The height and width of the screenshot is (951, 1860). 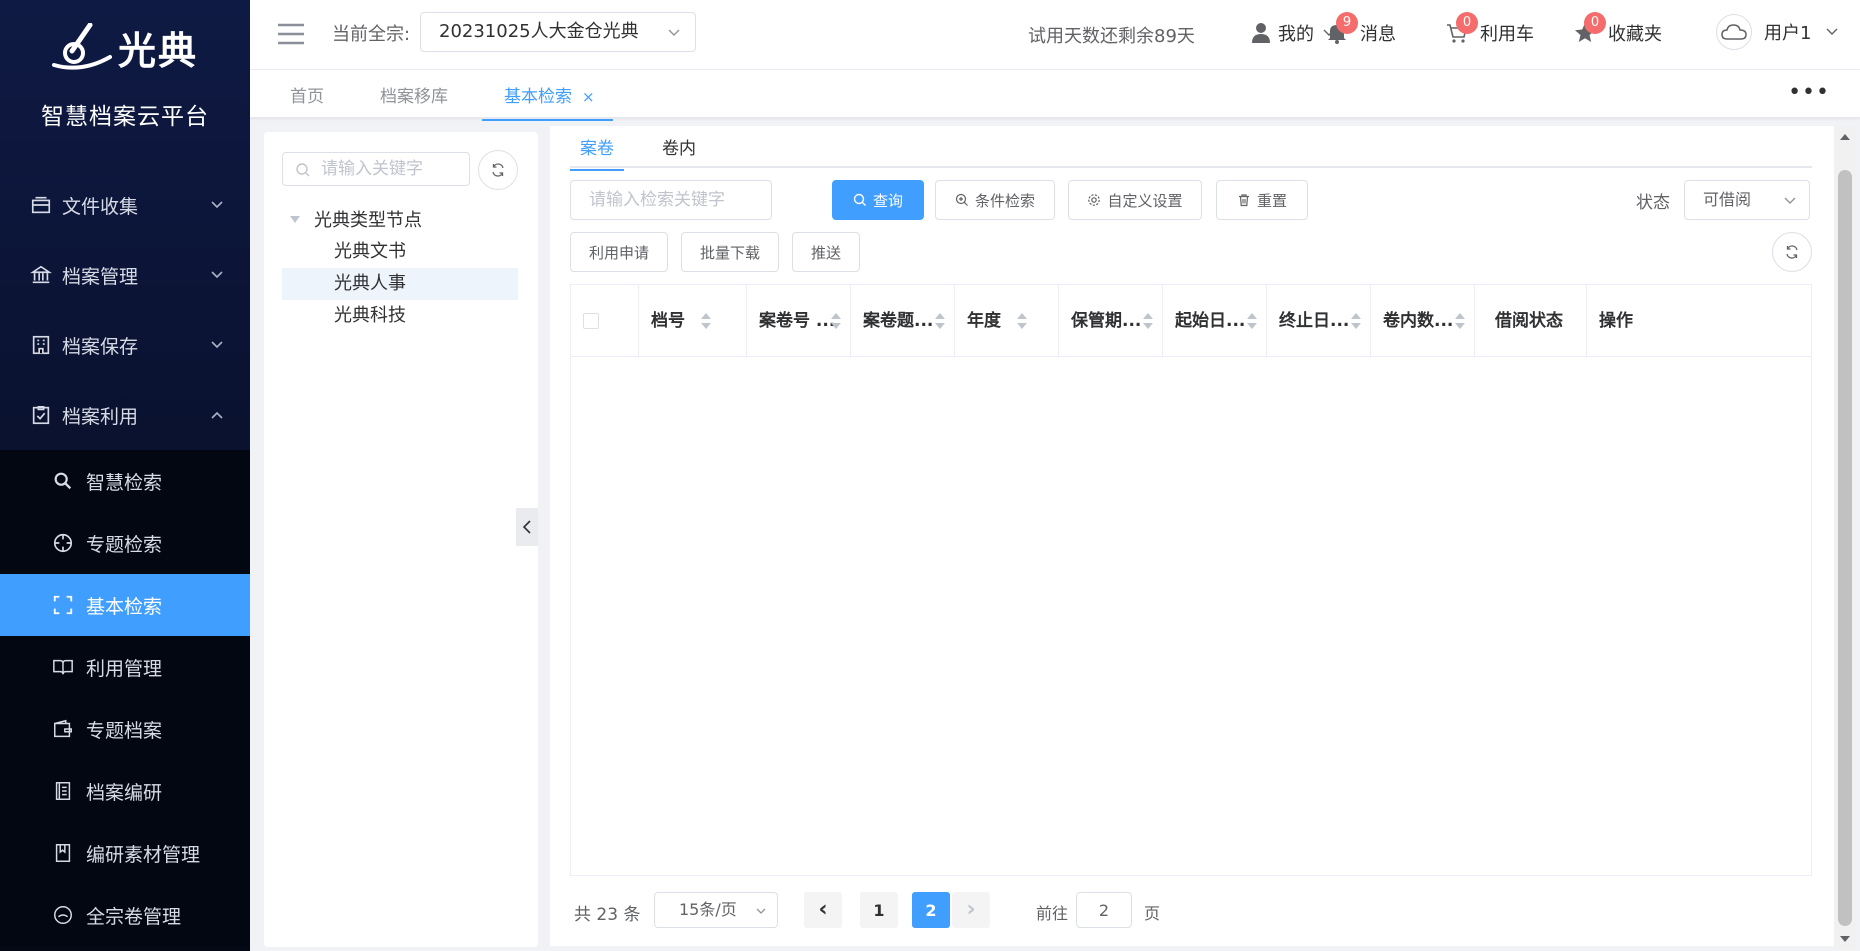 What do you see at coordinates (708, 909) in the screenshot?
I see `page-size-value: 15条/页` at bounding box center [708, 909].